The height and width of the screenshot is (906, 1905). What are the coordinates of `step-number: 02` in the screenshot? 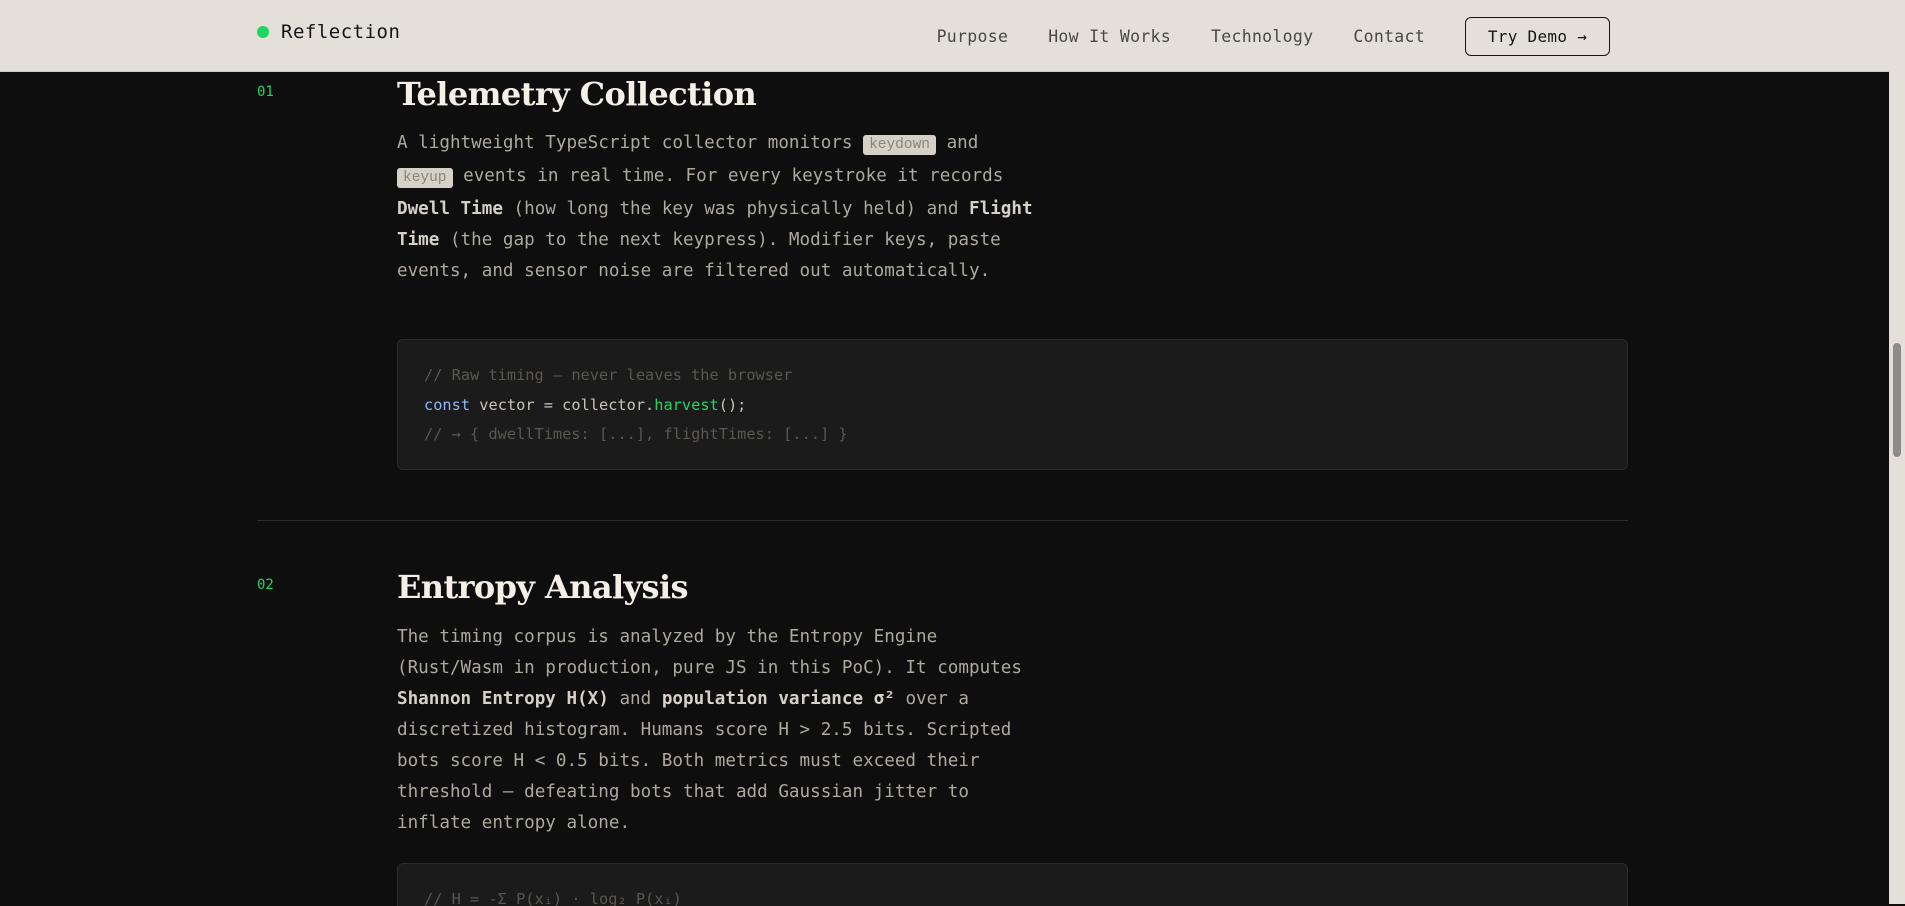 It's located at (265, 585).